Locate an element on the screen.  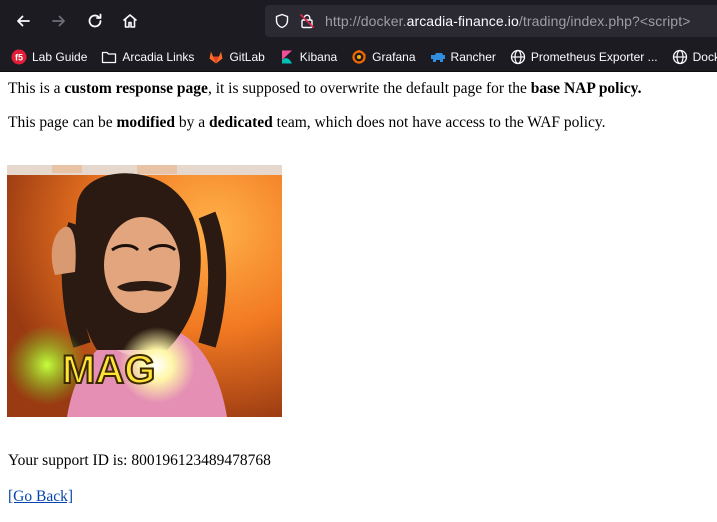
bookmark-grafana: Grafana is located at coordinates (383, 57).